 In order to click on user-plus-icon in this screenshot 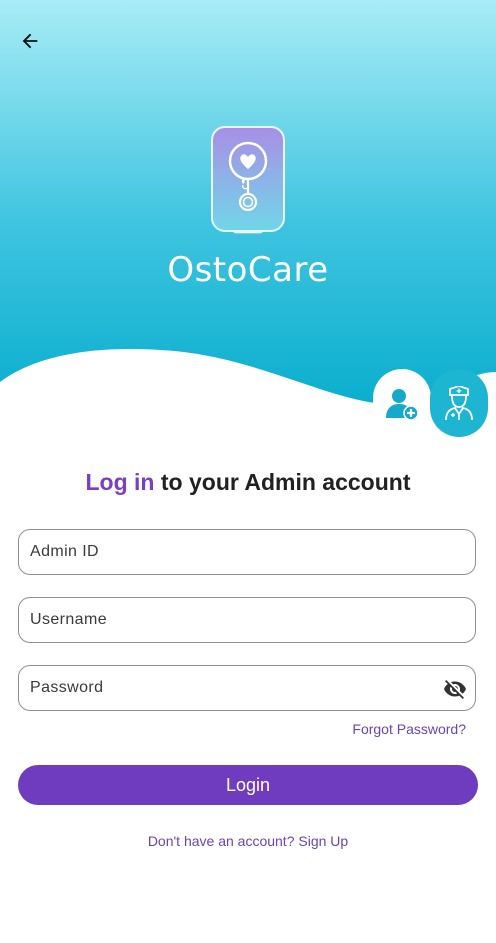, I will do `click(402, 404)`.